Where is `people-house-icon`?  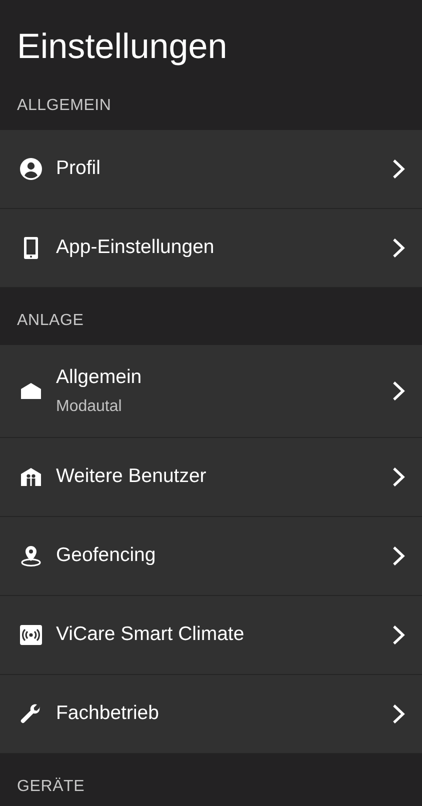
people-house-icon is located at coordinates (31, 477).